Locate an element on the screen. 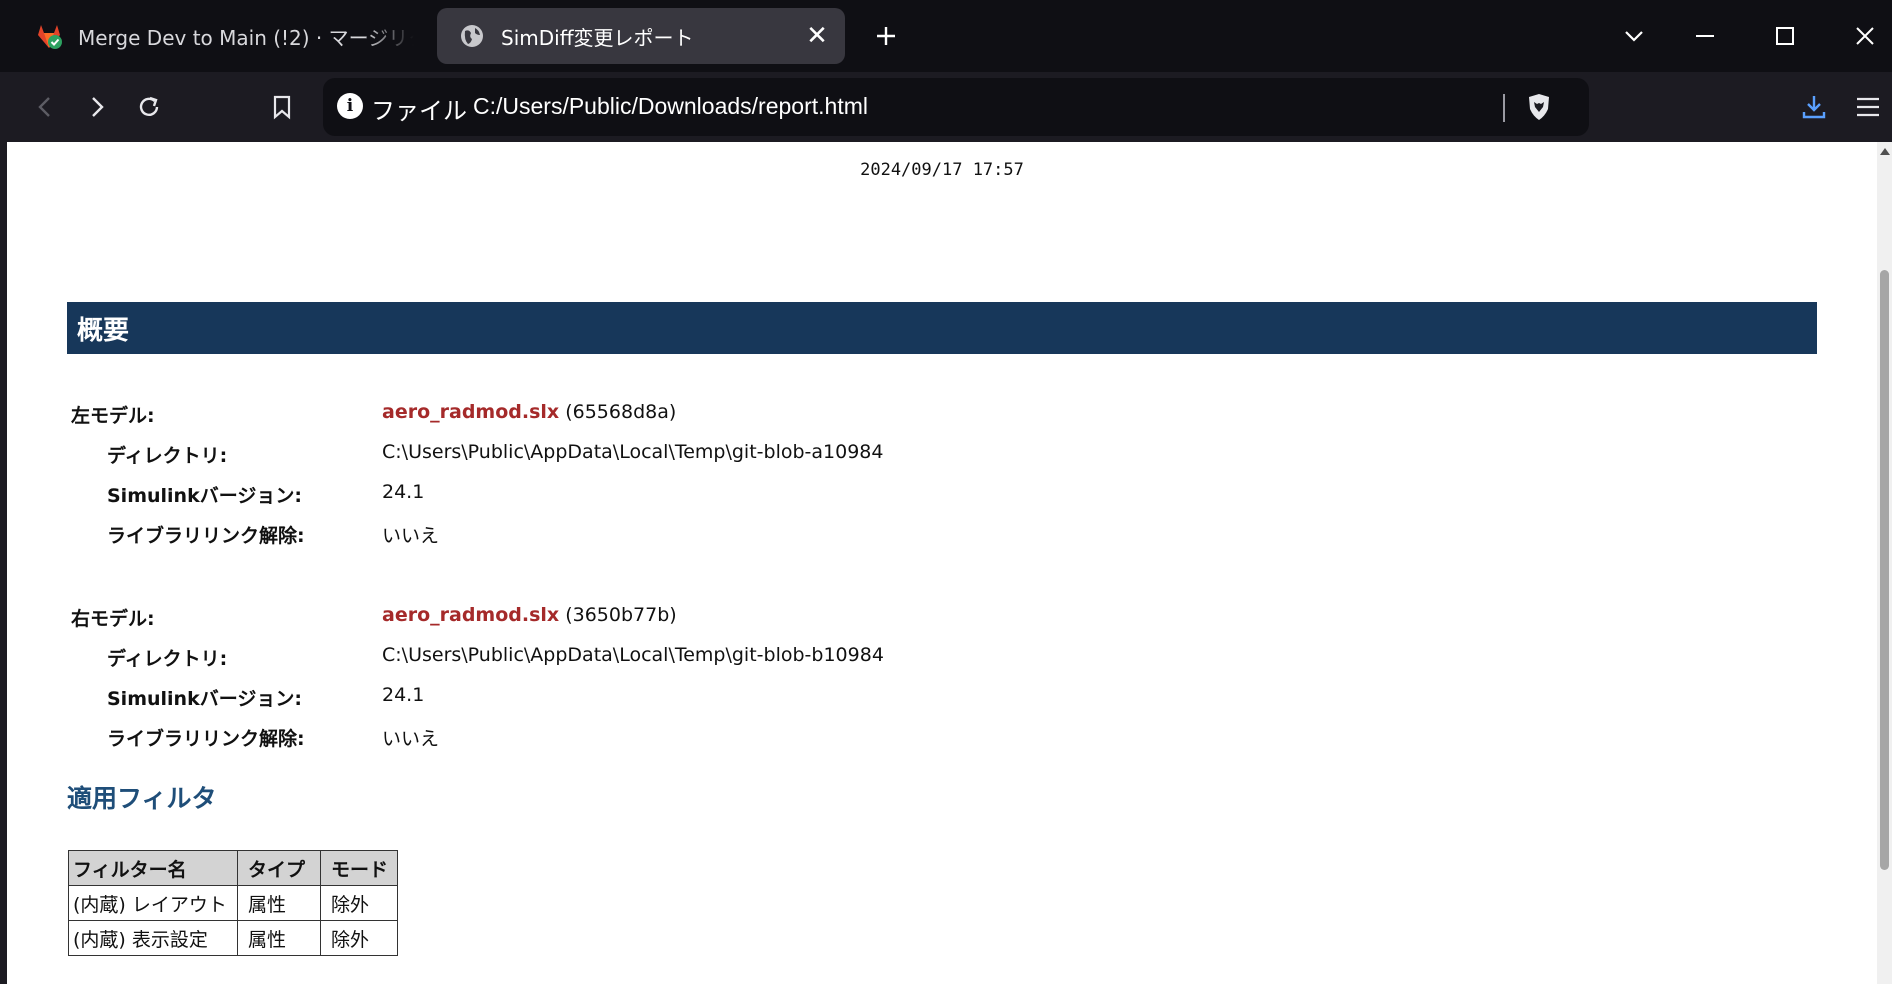 Image resolution: width=1892 pixels, height=984 pixels. download-icon is located at coordinates (1814, 107).